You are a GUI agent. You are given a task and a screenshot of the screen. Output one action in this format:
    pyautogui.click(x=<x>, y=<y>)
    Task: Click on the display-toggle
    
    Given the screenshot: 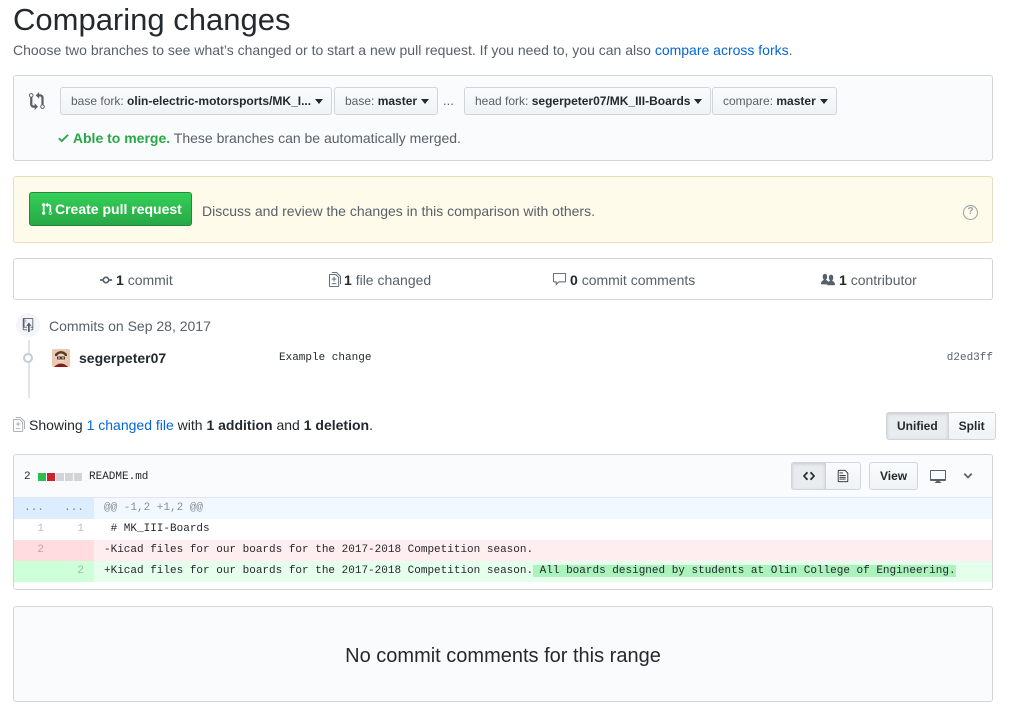 What is the action you would take?
    pyautogui.click(x=826, y=476)
    